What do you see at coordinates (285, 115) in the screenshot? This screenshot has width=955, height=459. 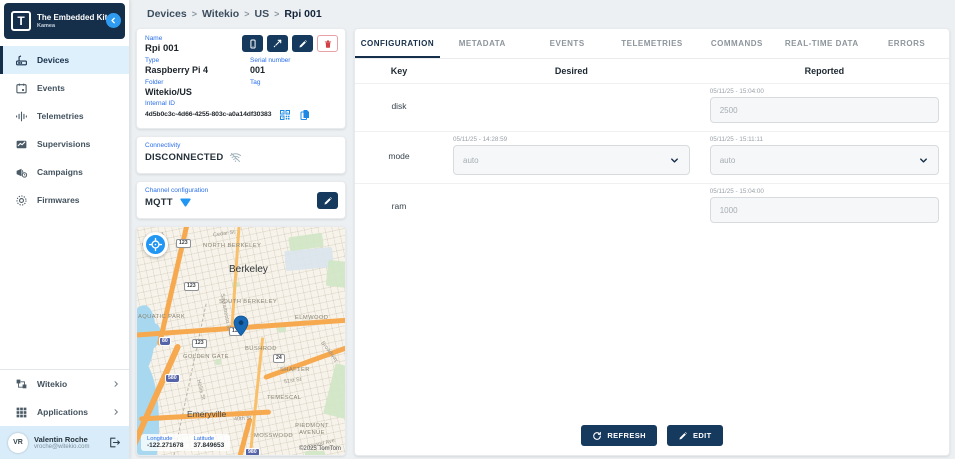 I see `qr-code-icon` at bounding box center [285, 115].